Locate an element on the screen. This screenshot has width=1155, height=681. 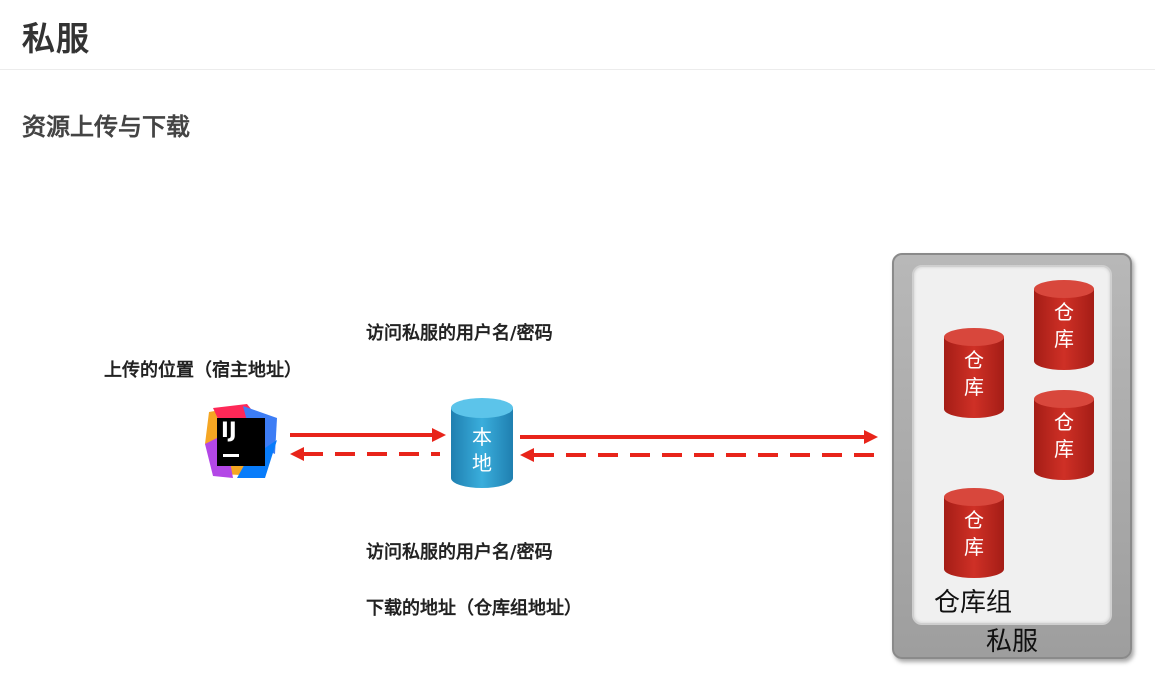
private-server-label: 私服 is located at coordinates (1011, 642).